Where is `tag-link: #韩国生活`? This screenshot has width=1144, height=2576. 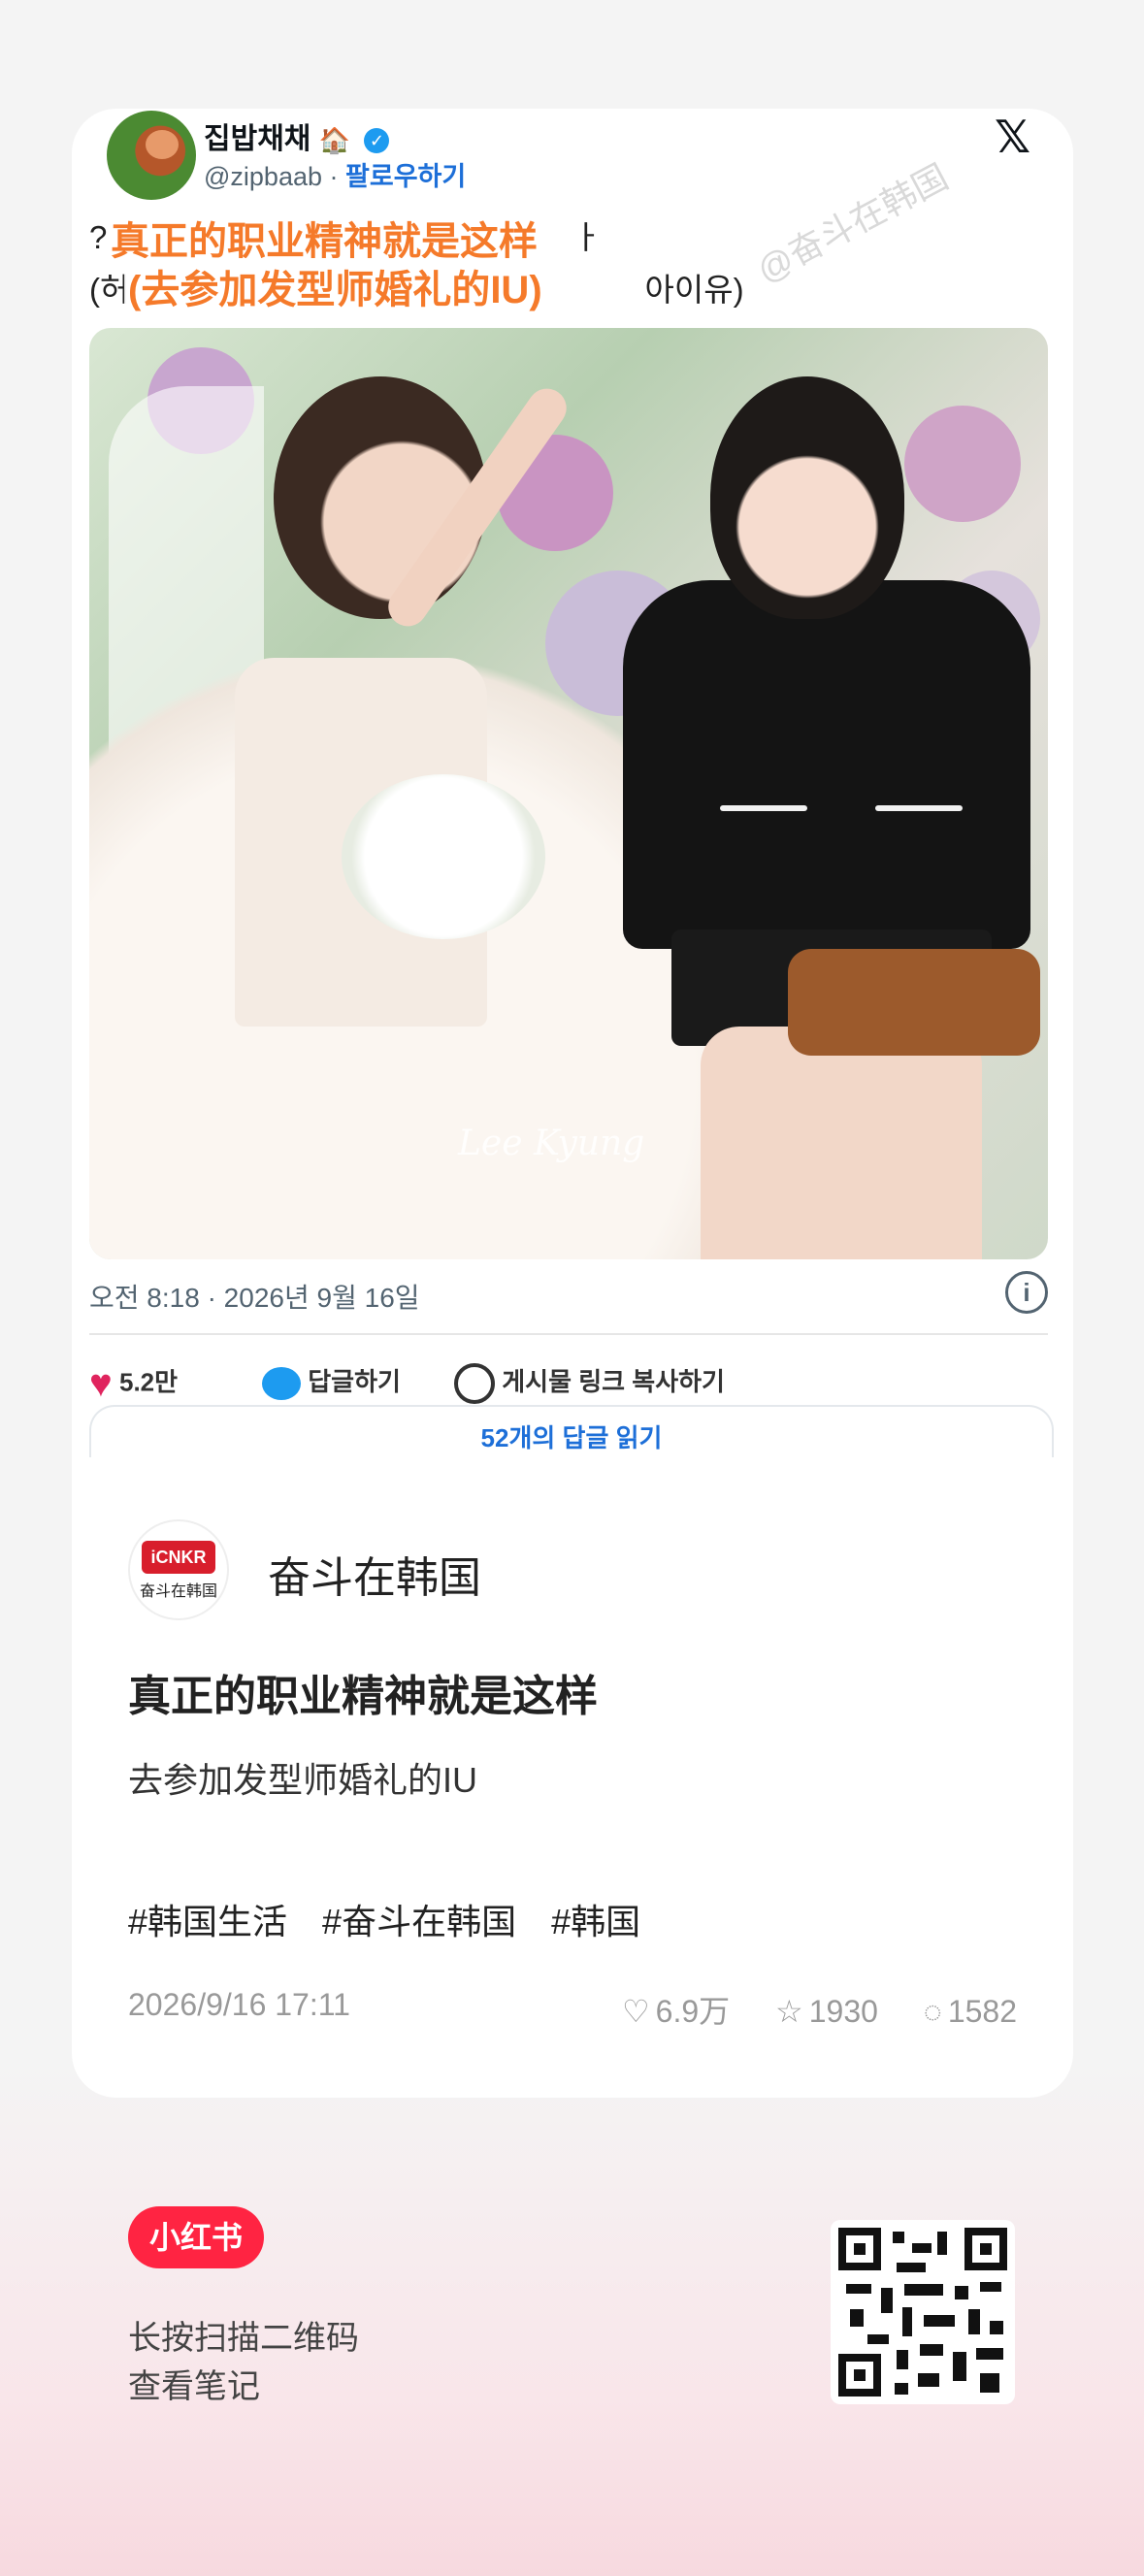 tag-link: #韩国生活 is located at coordinates (208, 1922).